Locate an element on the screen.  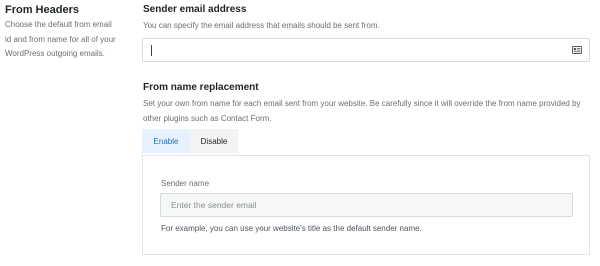
from-name-title: From name replacement is located at coordinates (201, 87).